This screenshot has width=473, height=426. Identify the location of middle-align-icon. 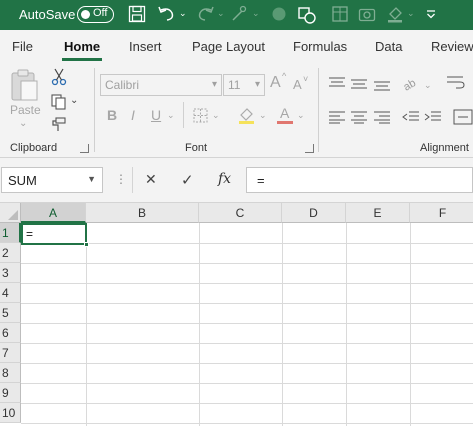
(359, 85).